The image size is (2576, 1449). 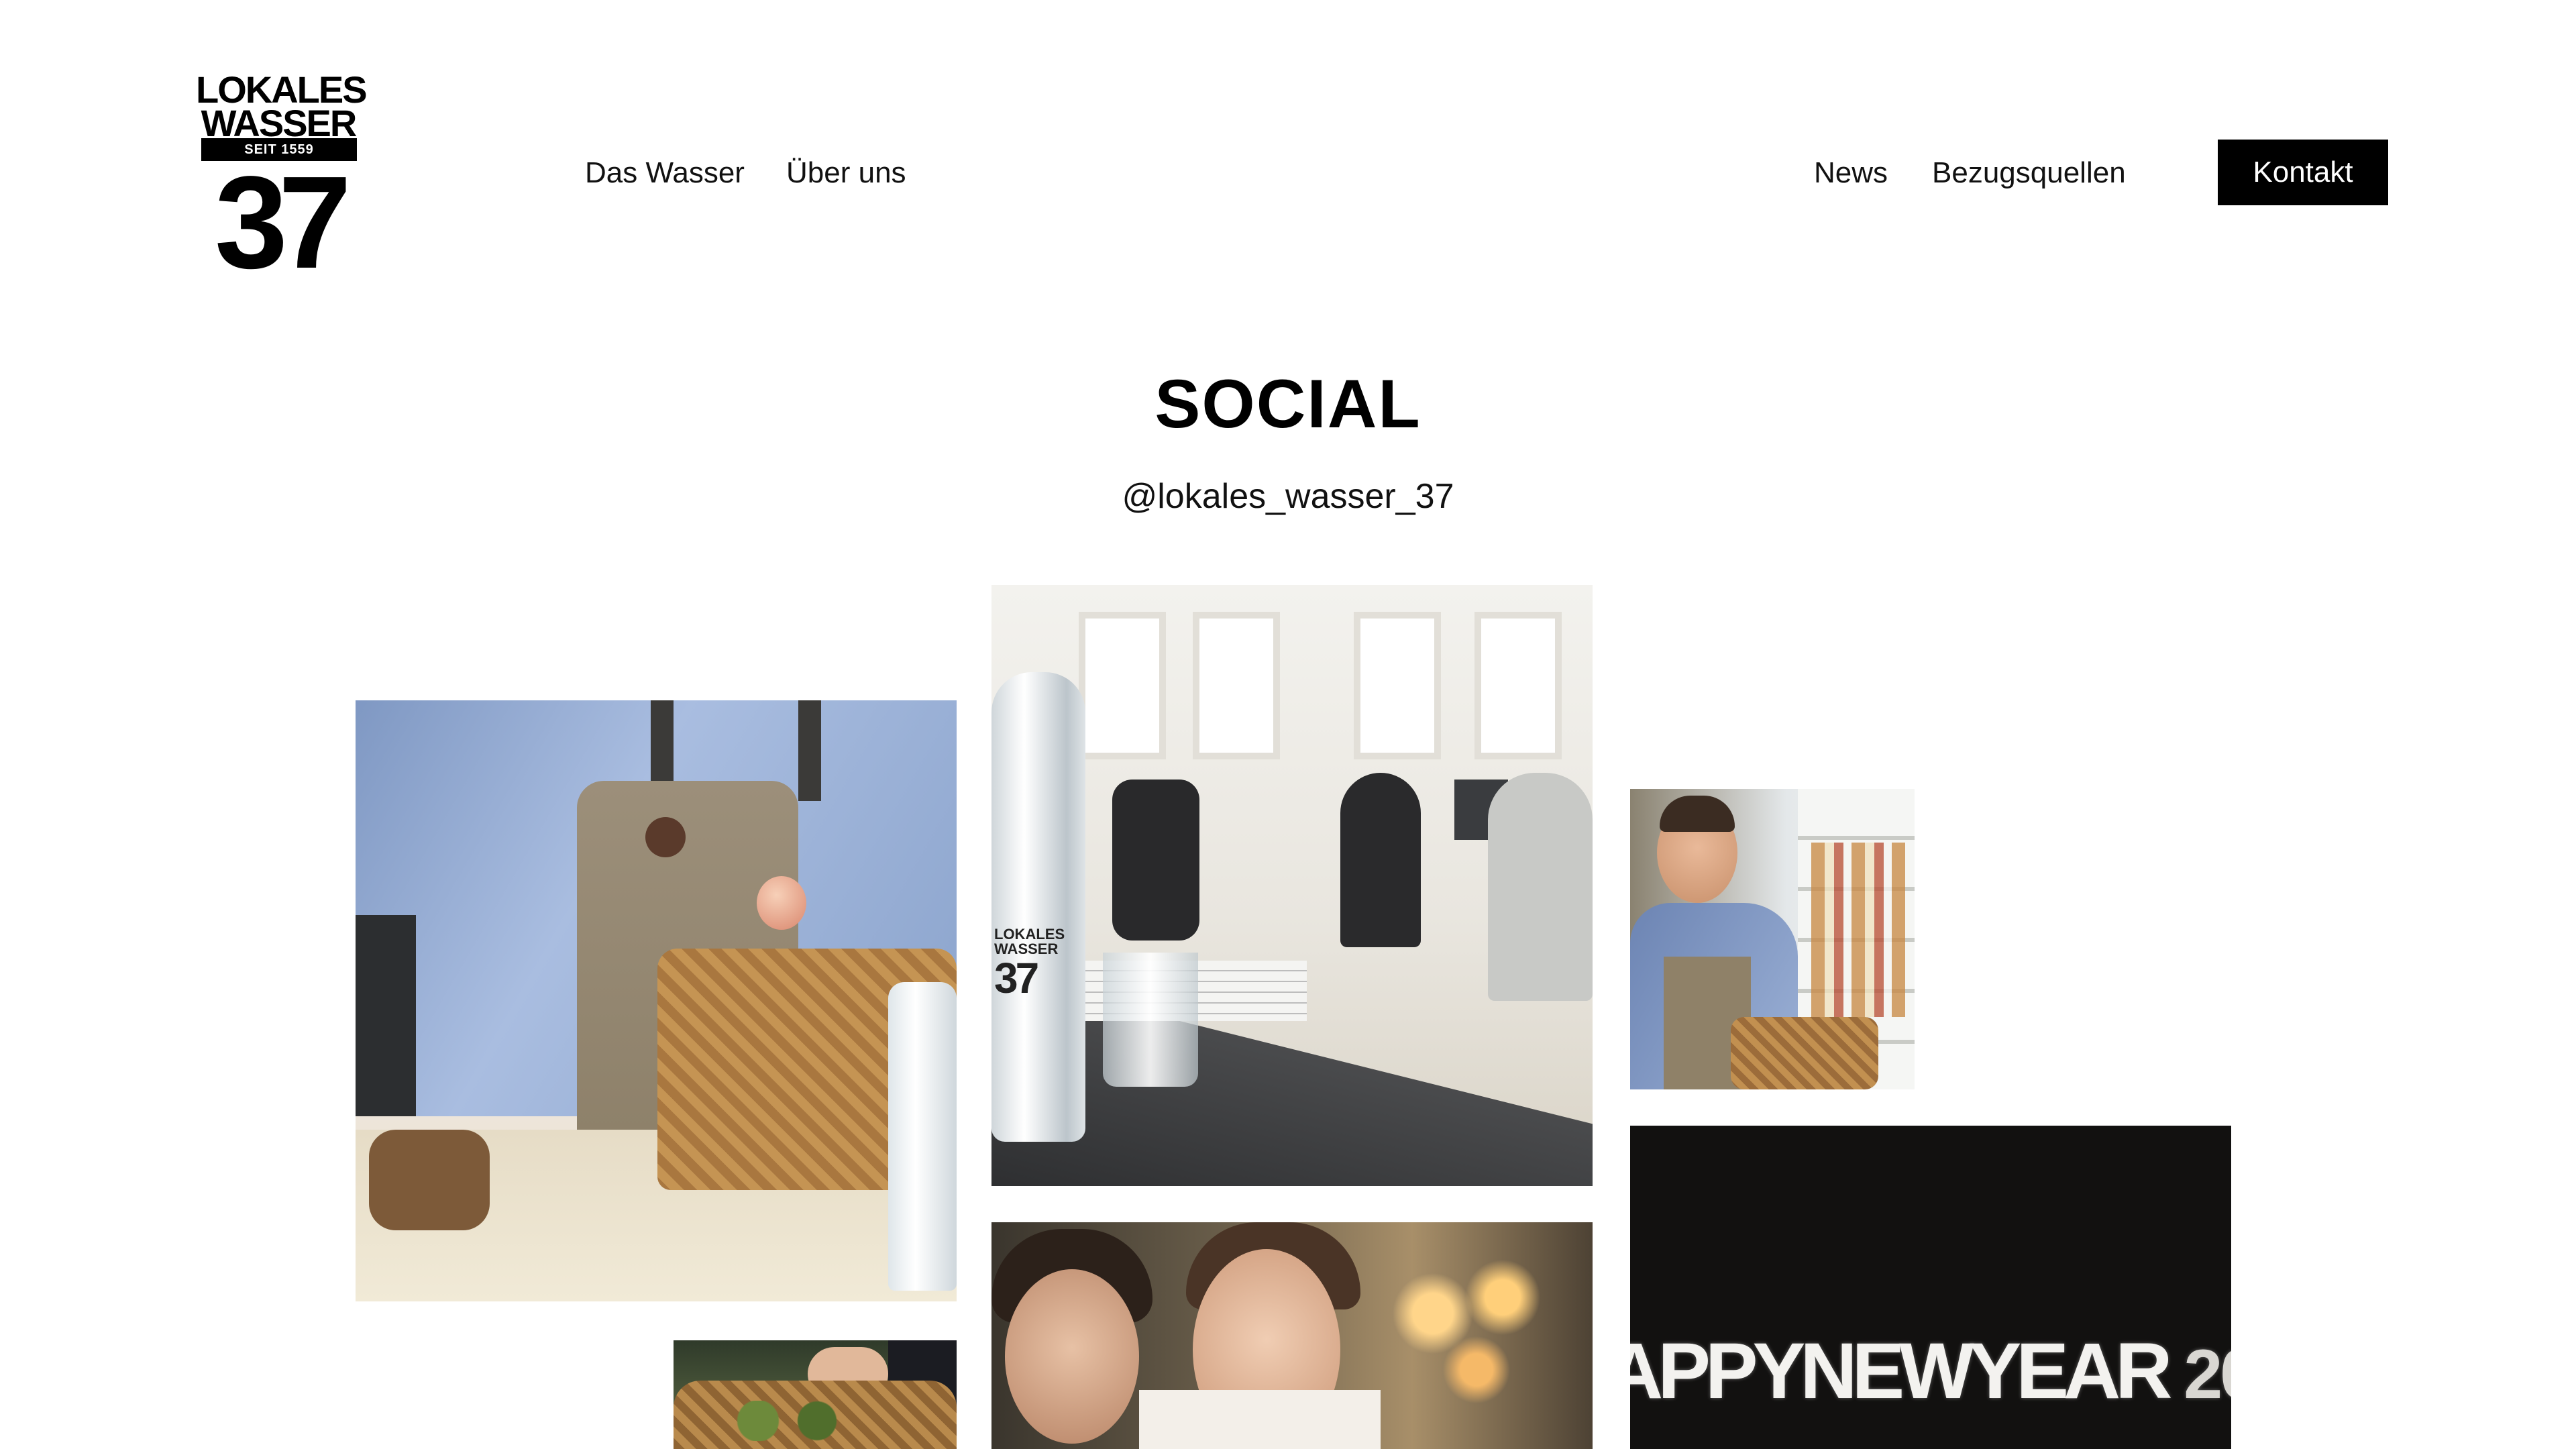 I want to click on photo-apron-strap, so click(x=809, y=750).